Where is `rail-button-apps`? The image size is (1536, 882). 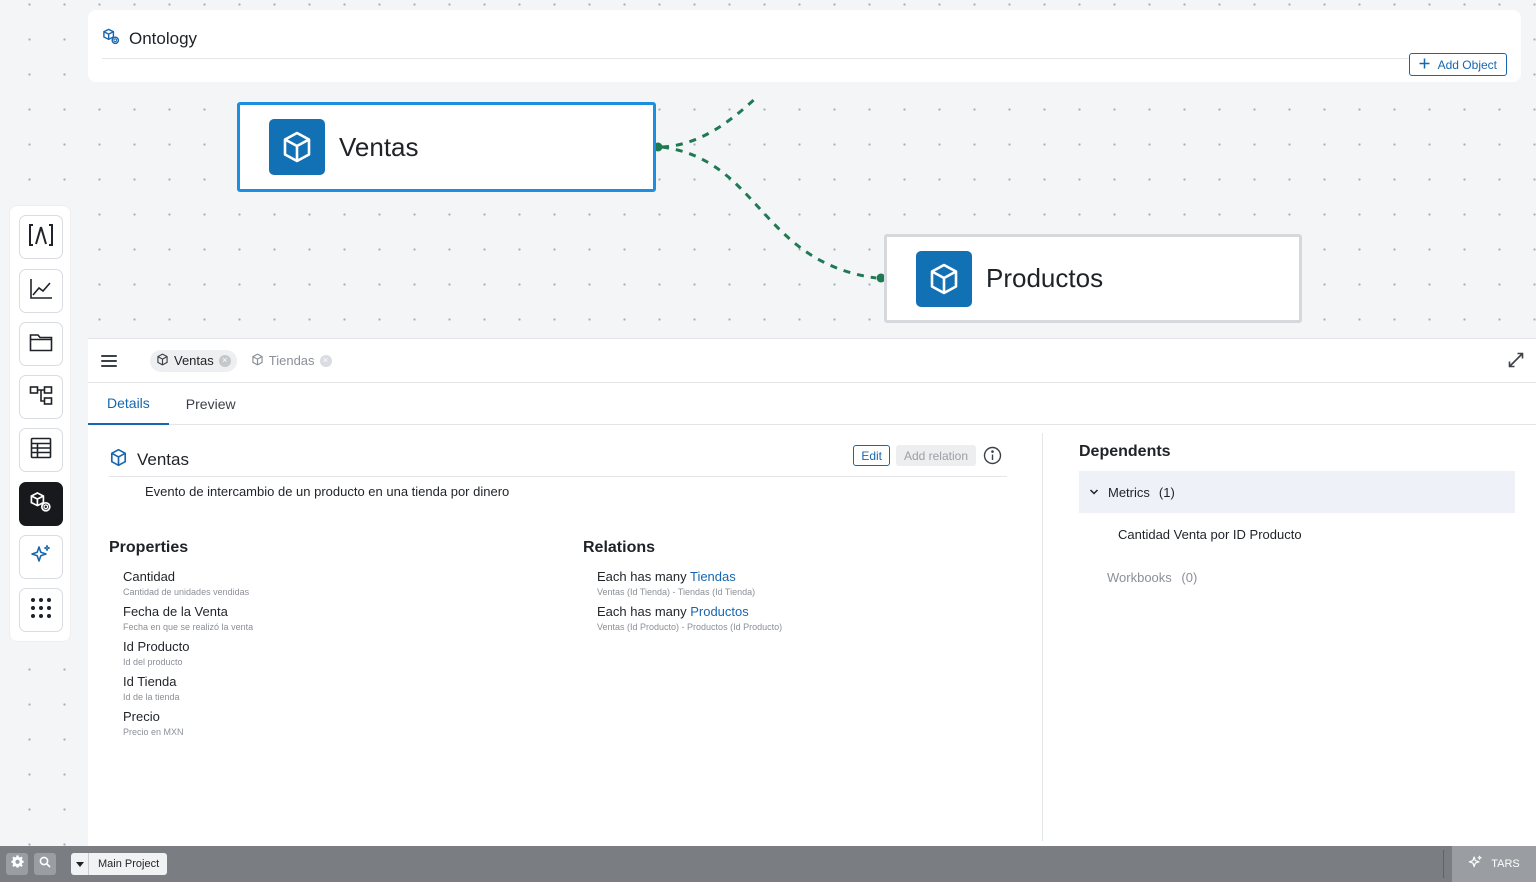
rail-button-apps is located at coordinates (41, 610).